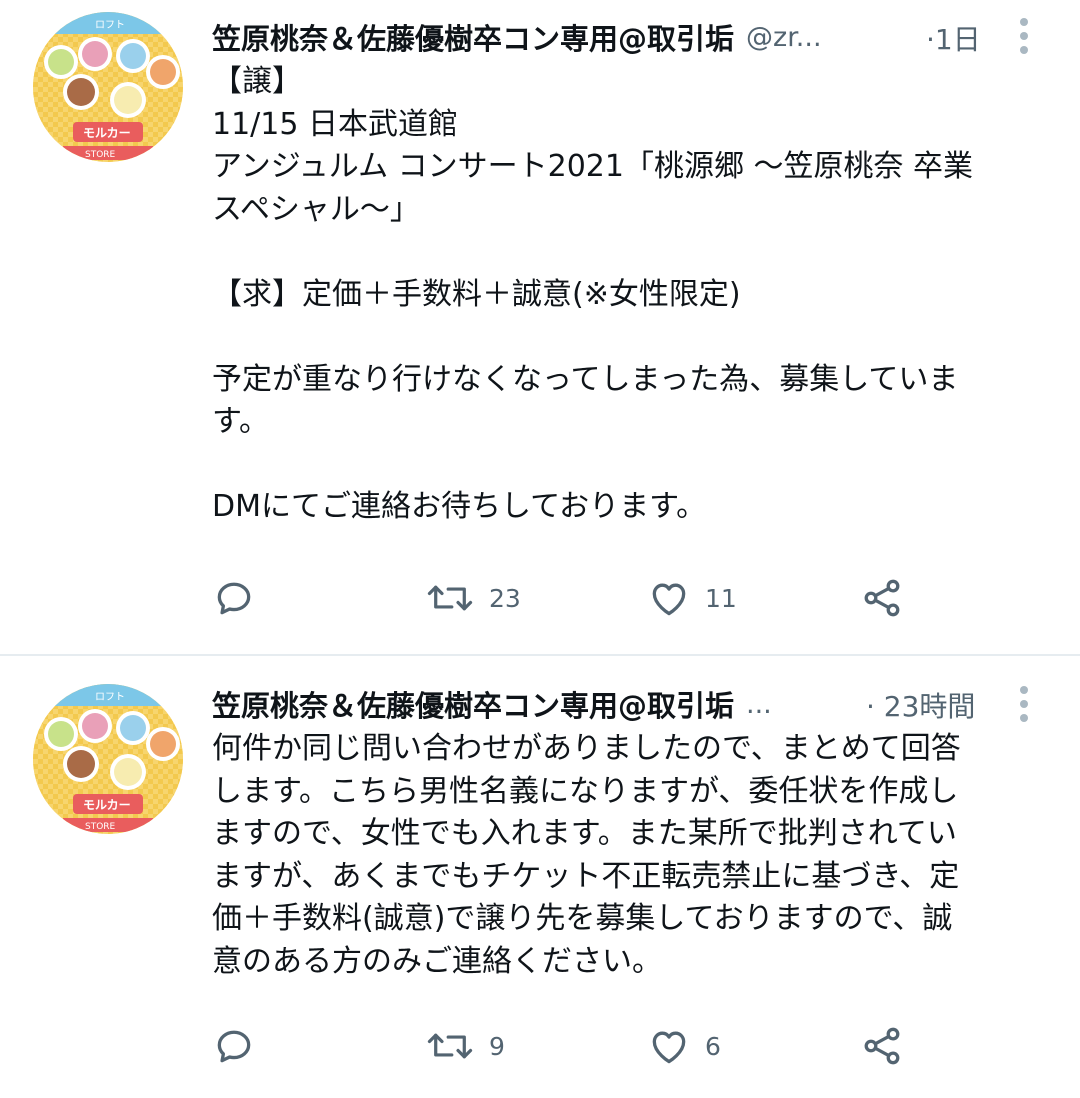 This screenshot has width=1080, height=1098. I want to click on tweet-text-line: 意のある方のみご連絡ください。, so click(437, 961).